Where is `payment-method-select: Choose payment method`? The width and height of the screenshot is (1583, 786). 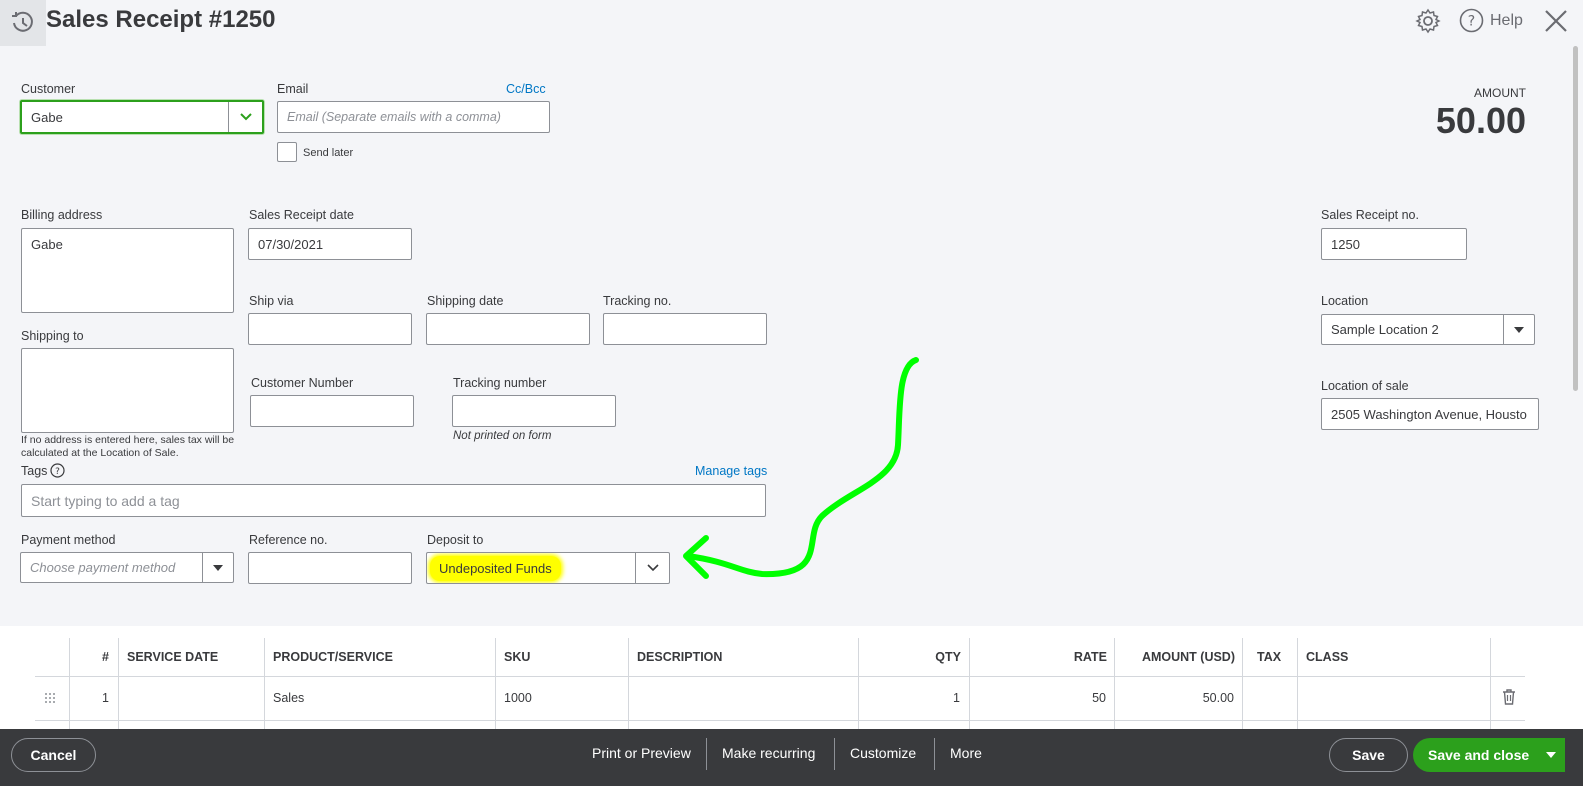 payment-method-select: Choose payment method is located at coordinates (127, 567).